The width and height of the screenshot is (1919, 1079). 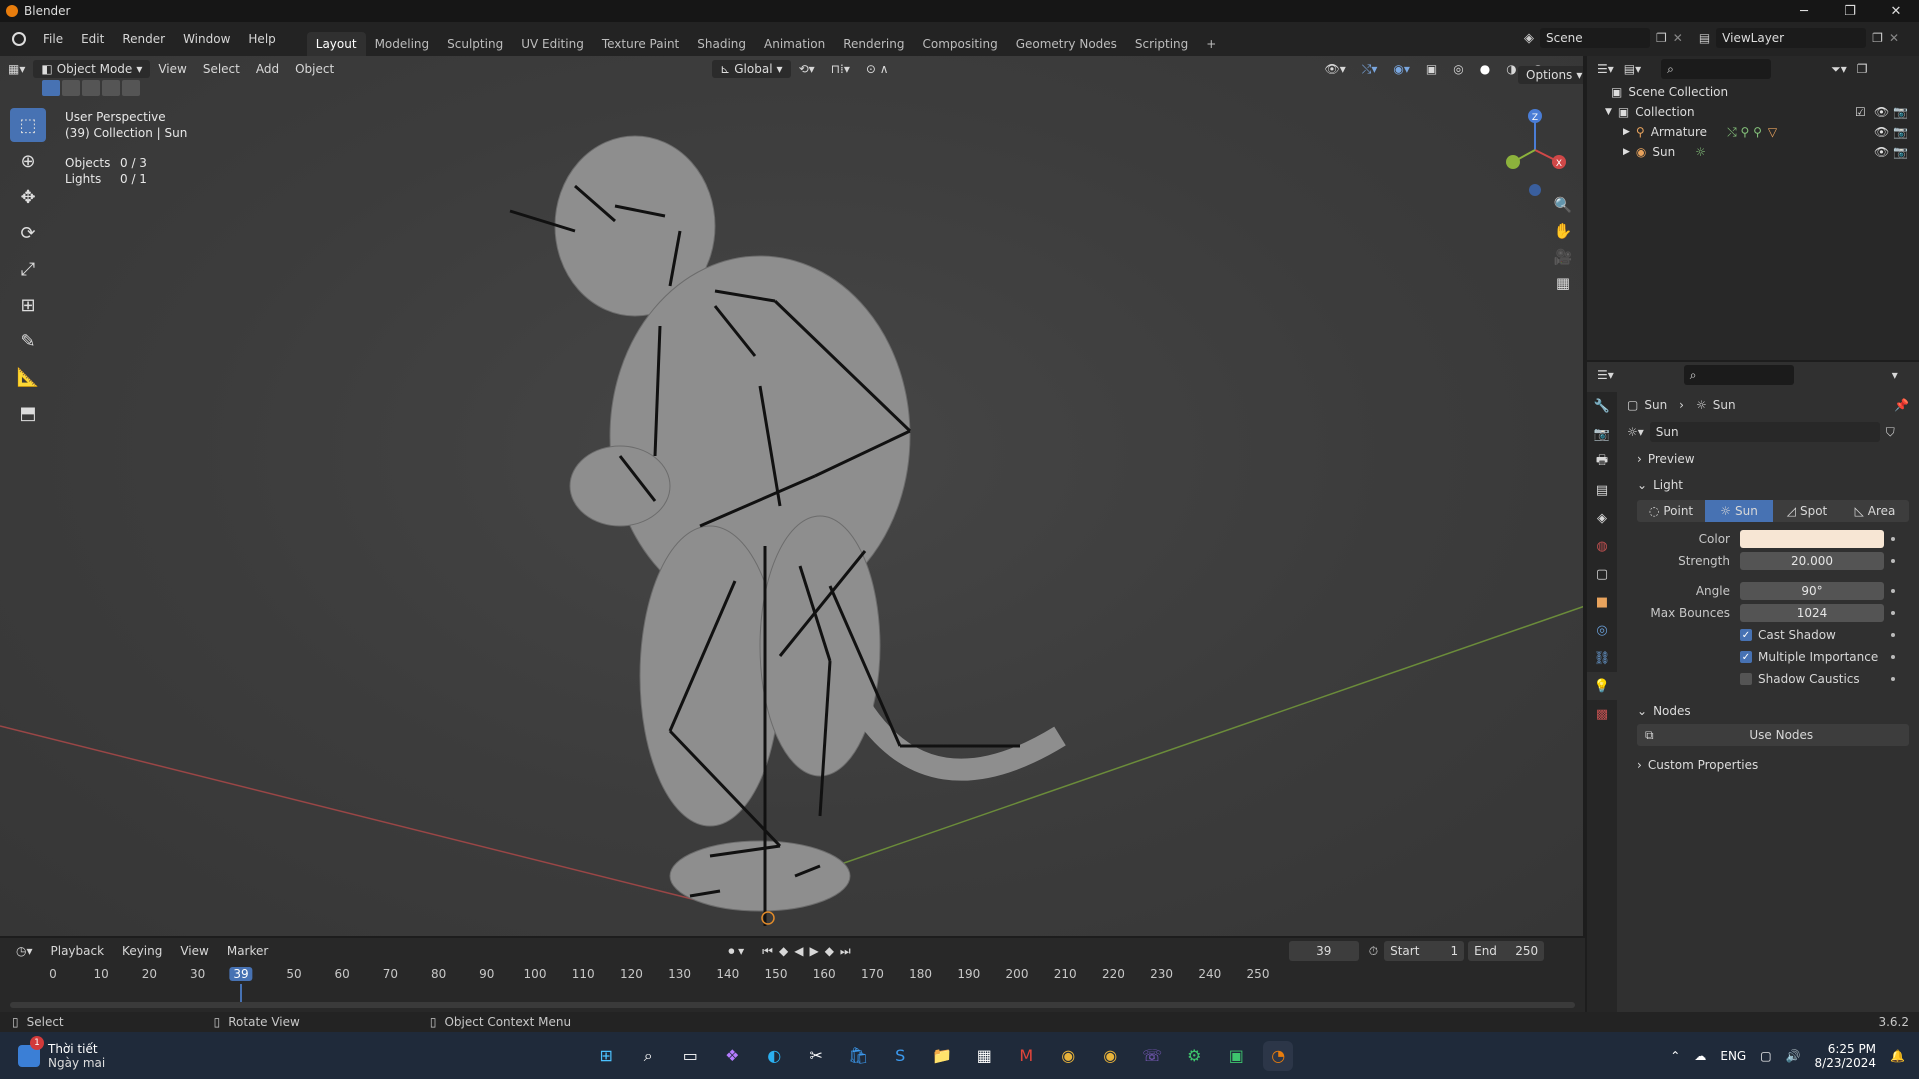 I want to click on light-type-spot: ◿ Spot, so click(x=1807, y=511).